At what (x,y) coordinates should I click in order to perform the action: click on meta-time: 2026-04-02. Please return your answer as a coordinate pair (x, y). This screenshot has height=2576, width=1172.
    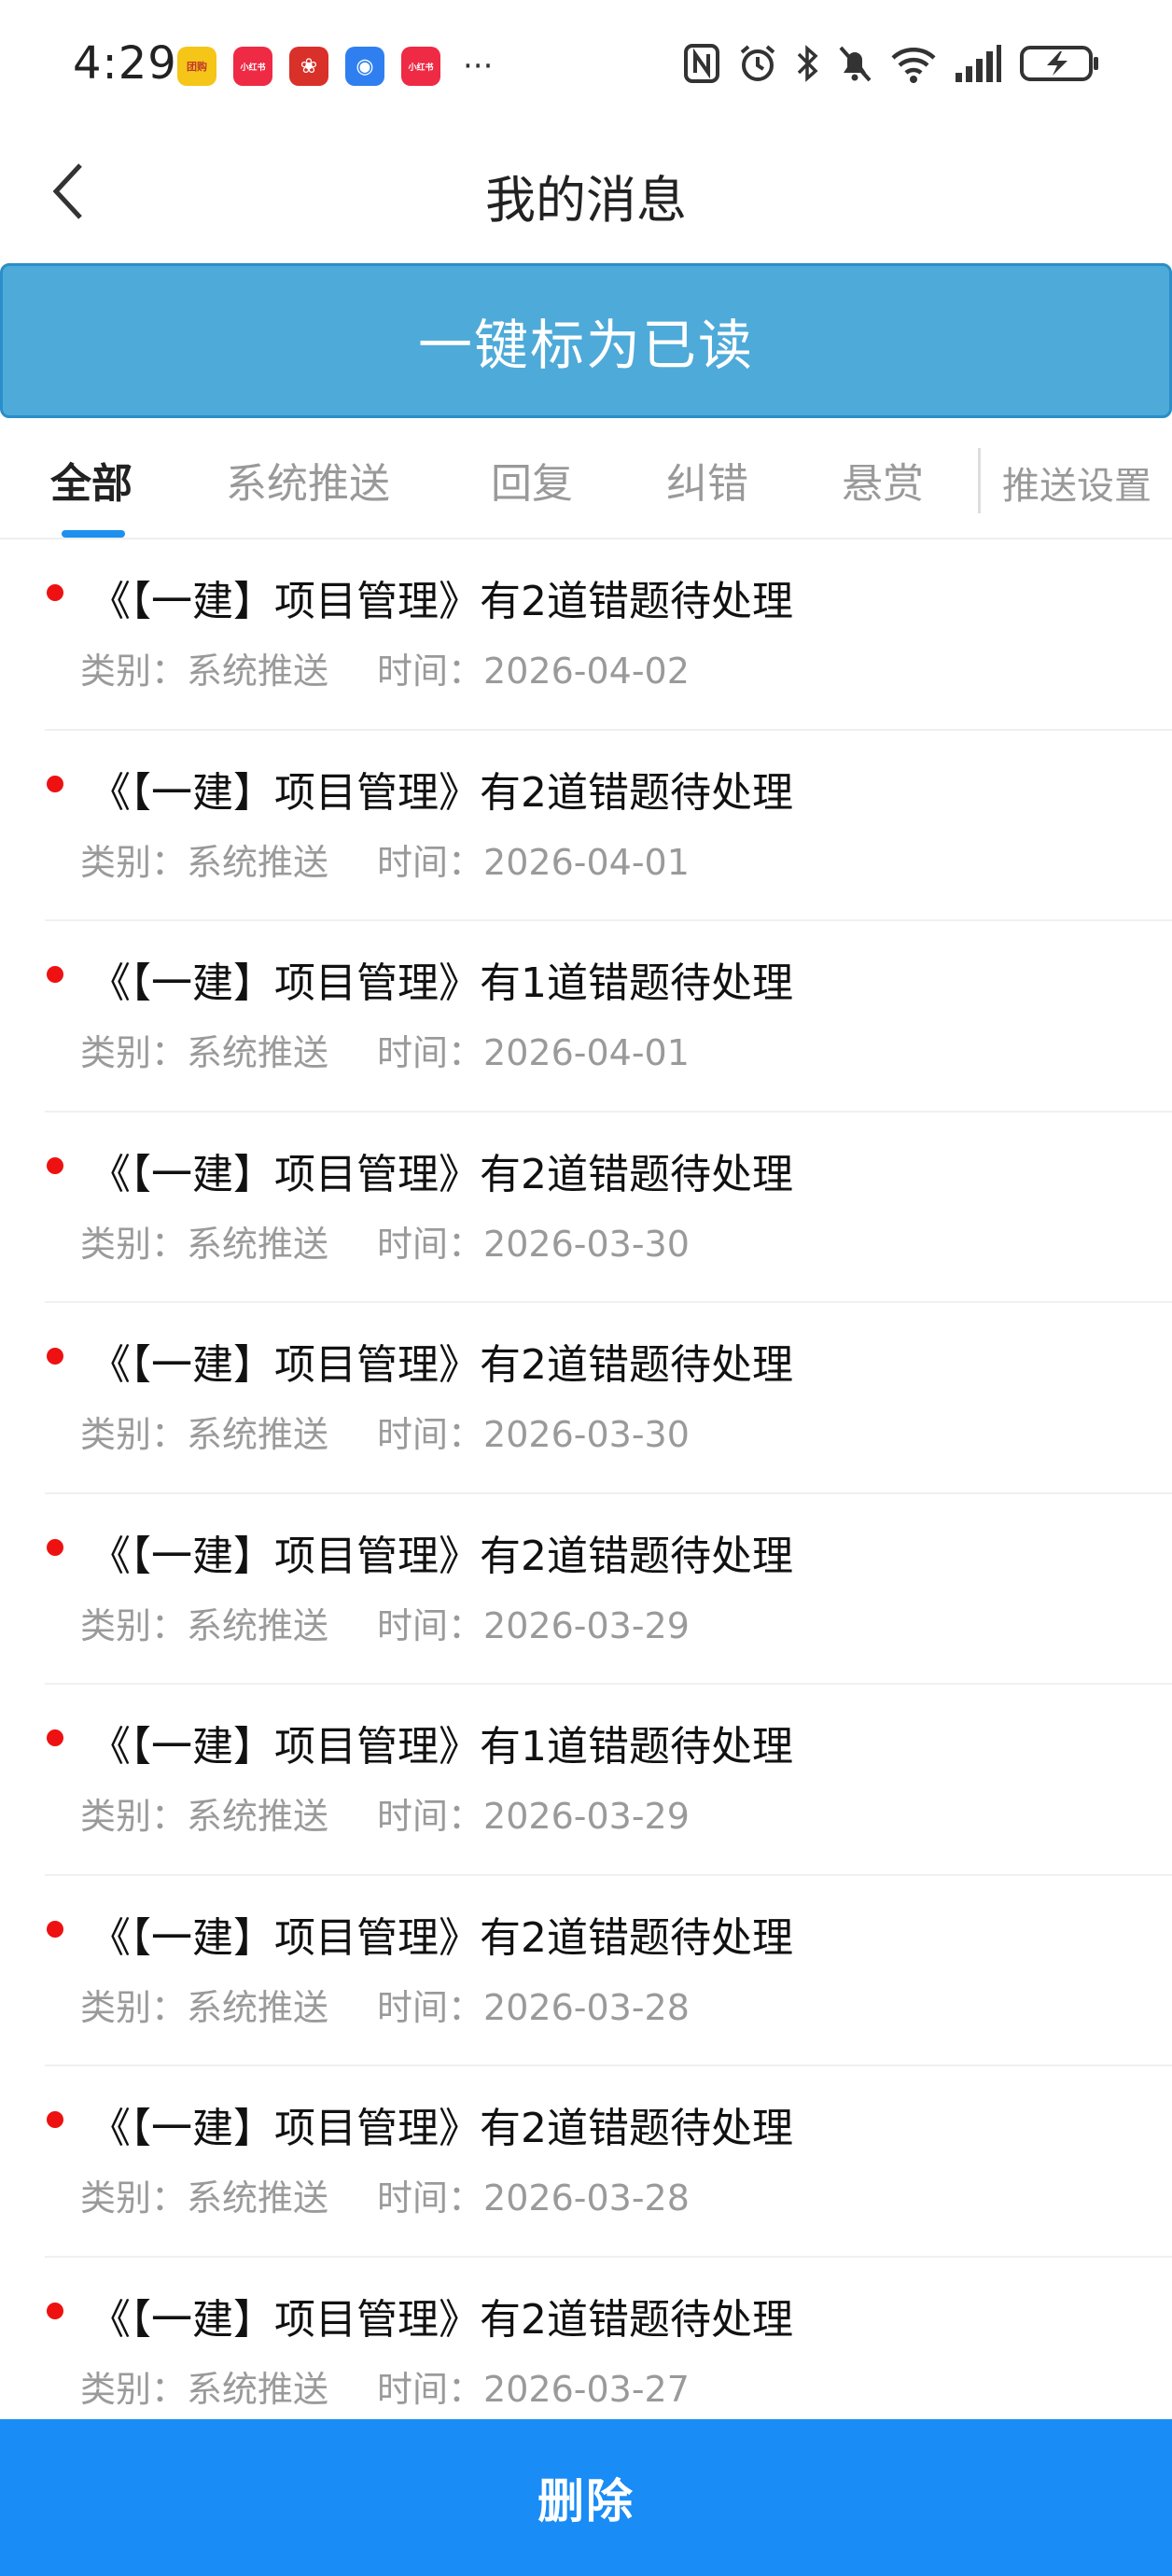
    Looking at the image, I should click on (586, 671).